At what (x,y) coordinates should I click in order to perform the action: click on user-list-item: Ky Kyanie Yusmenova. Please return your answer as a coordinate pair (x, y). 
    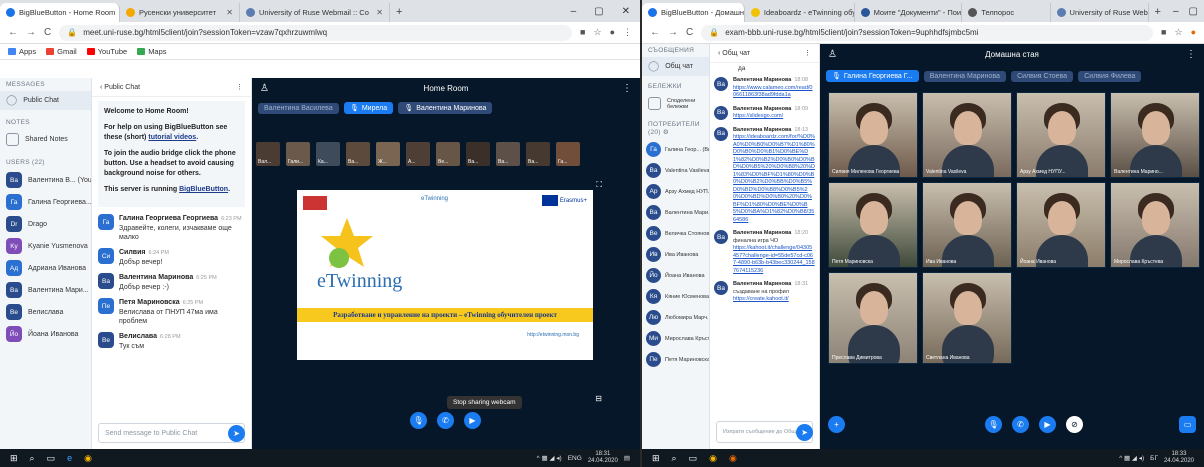
    Looking at the image, I should click on (45, 246).